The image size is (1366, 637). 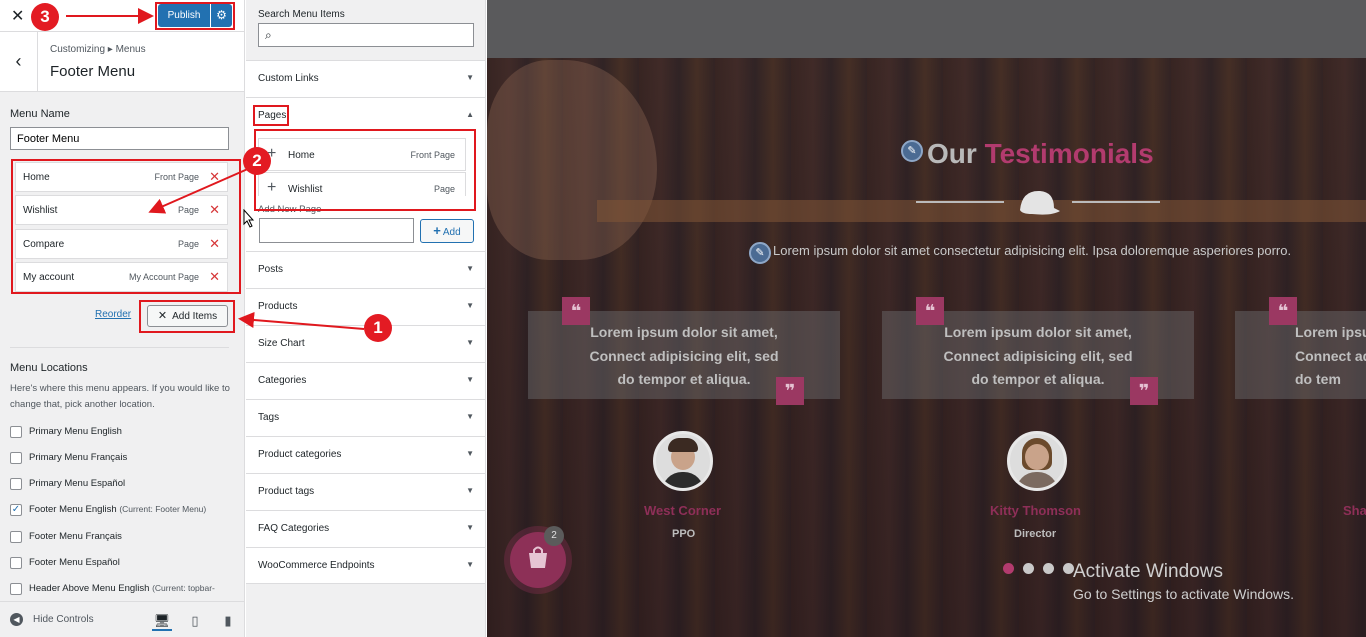 I want to click on location-label: Footer Menu English (Current, so click(x=118, y=509).